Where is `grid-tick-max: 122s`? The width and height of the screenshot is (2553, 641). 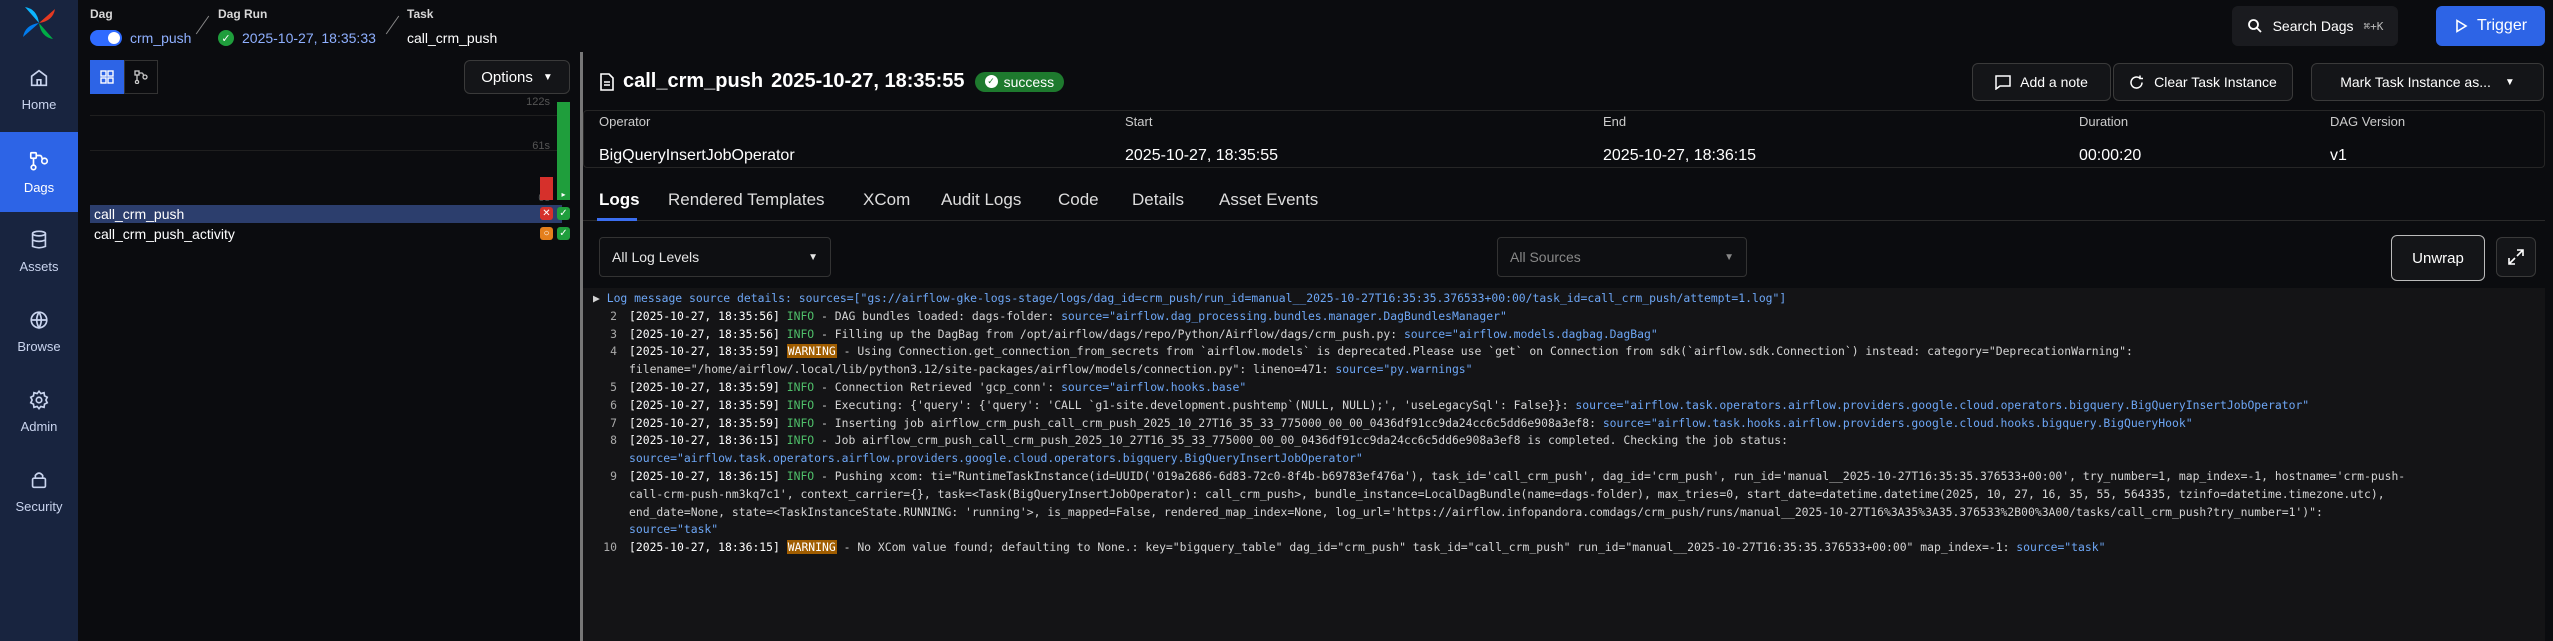
grid-tick-max: 122s is located at coordinates (538, 102).